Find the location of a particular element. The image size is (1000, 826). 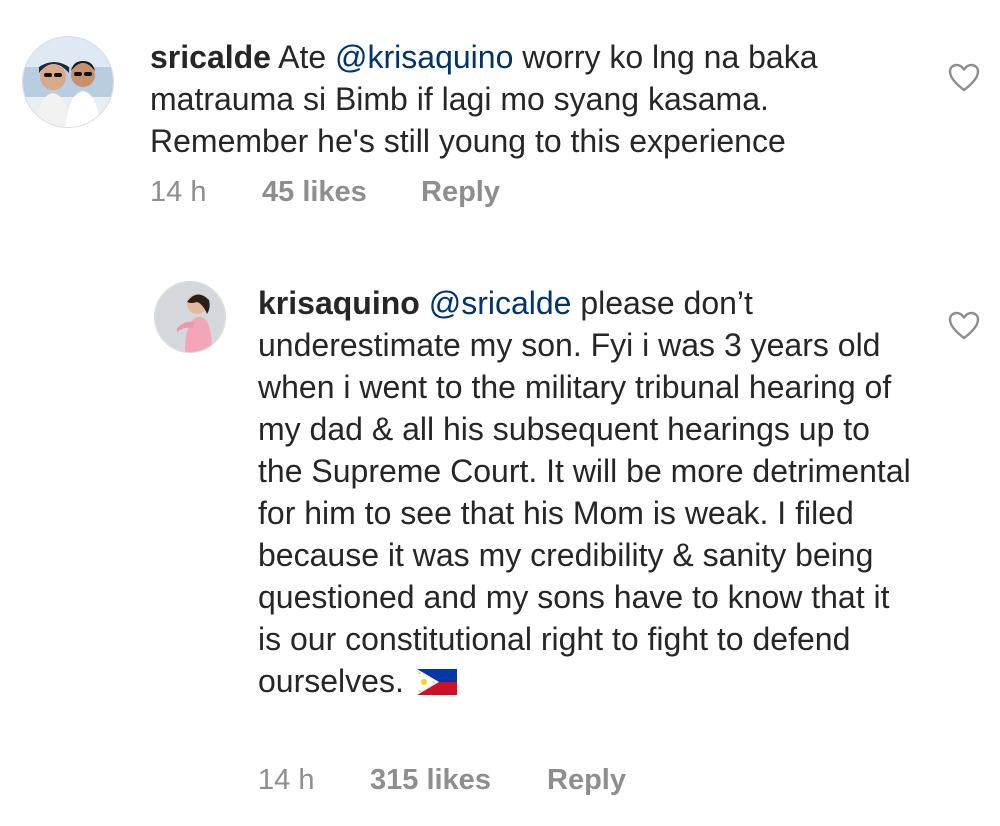

comment-mention: @sricalde is located at coordinates (500, 303).